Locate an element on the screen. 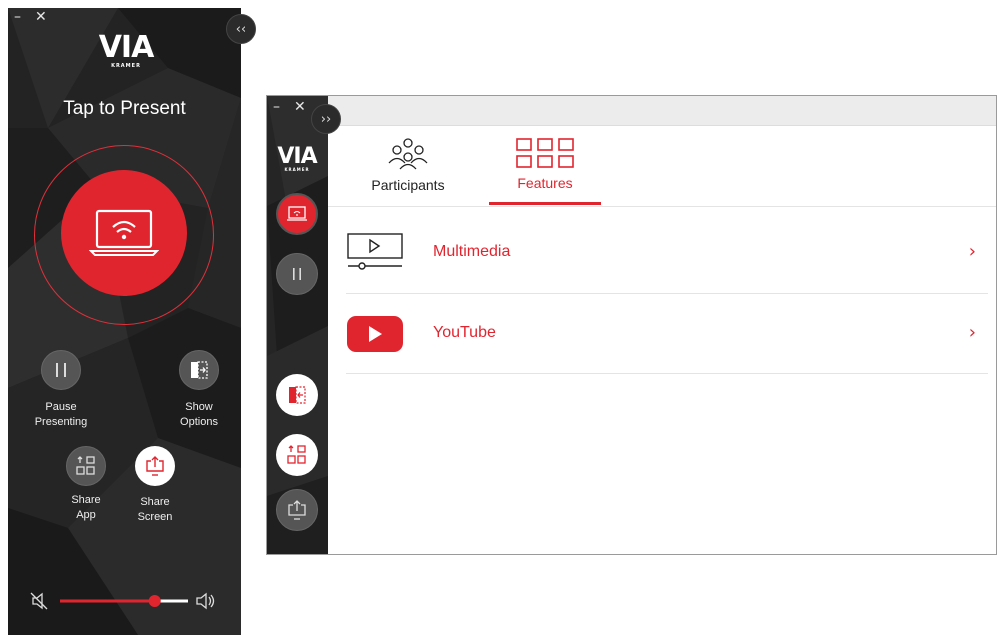 Image resolution: width=997 pixels, height=635 pixels. tab-features-label: Features is located at coordinates (545, 183).